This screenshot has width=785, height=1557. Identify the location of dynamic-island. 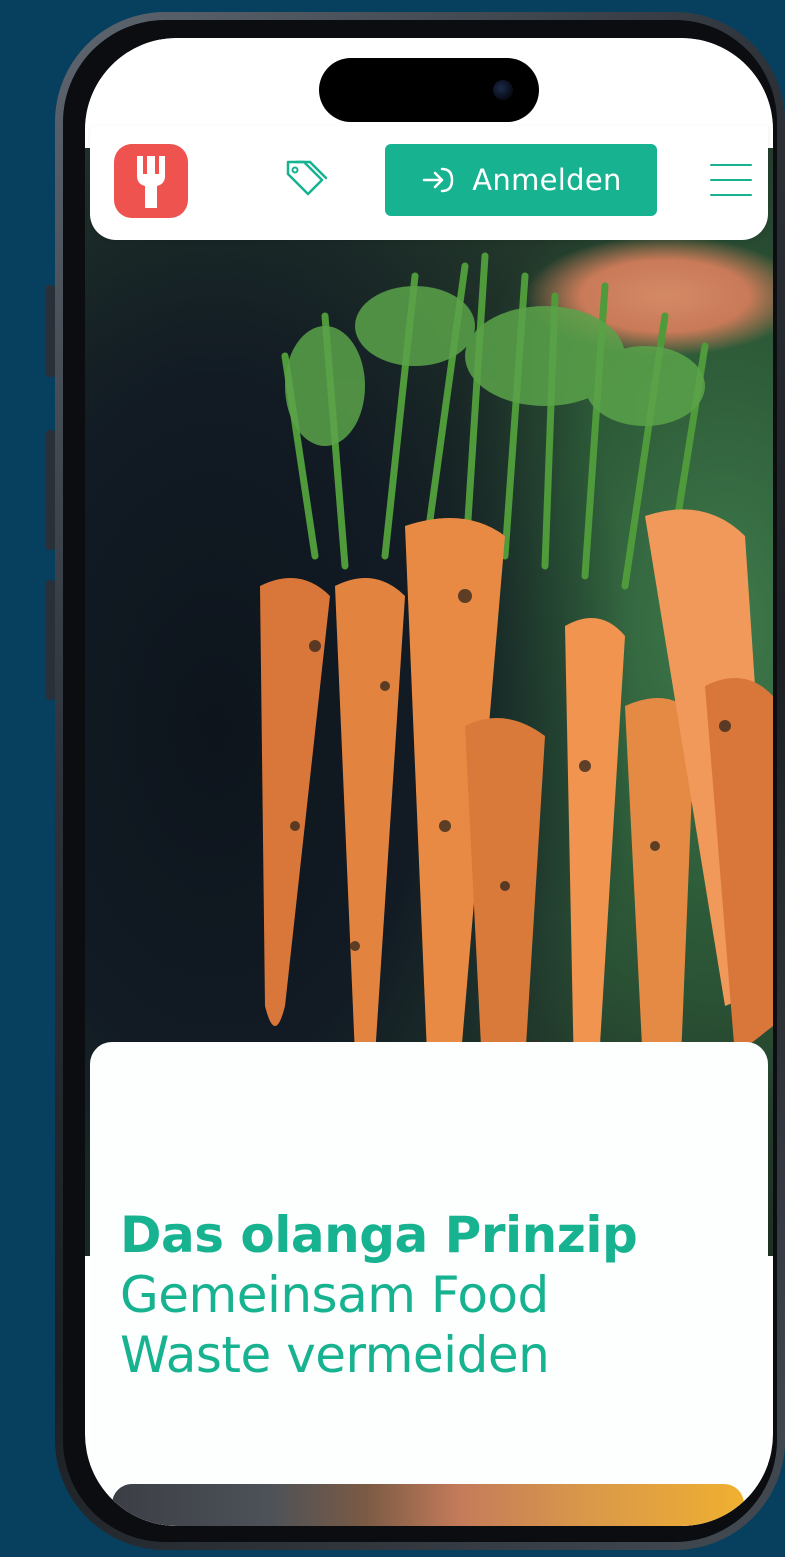
(429, 90).